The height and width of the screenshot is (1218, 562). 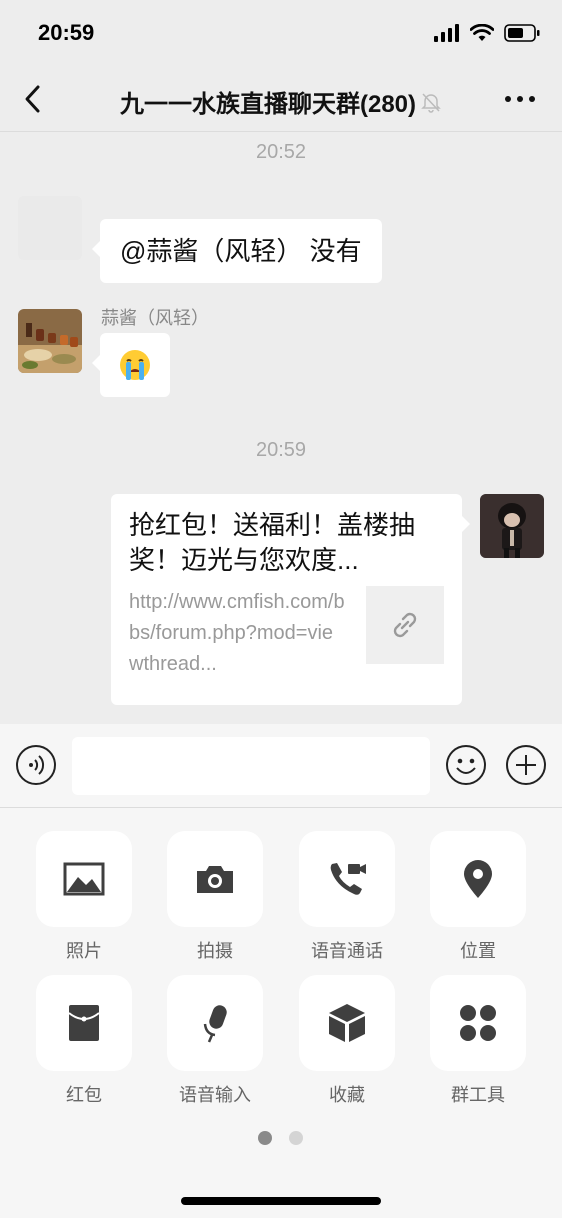 I want to click on link-thumbnail, so click(x=405, y=625).